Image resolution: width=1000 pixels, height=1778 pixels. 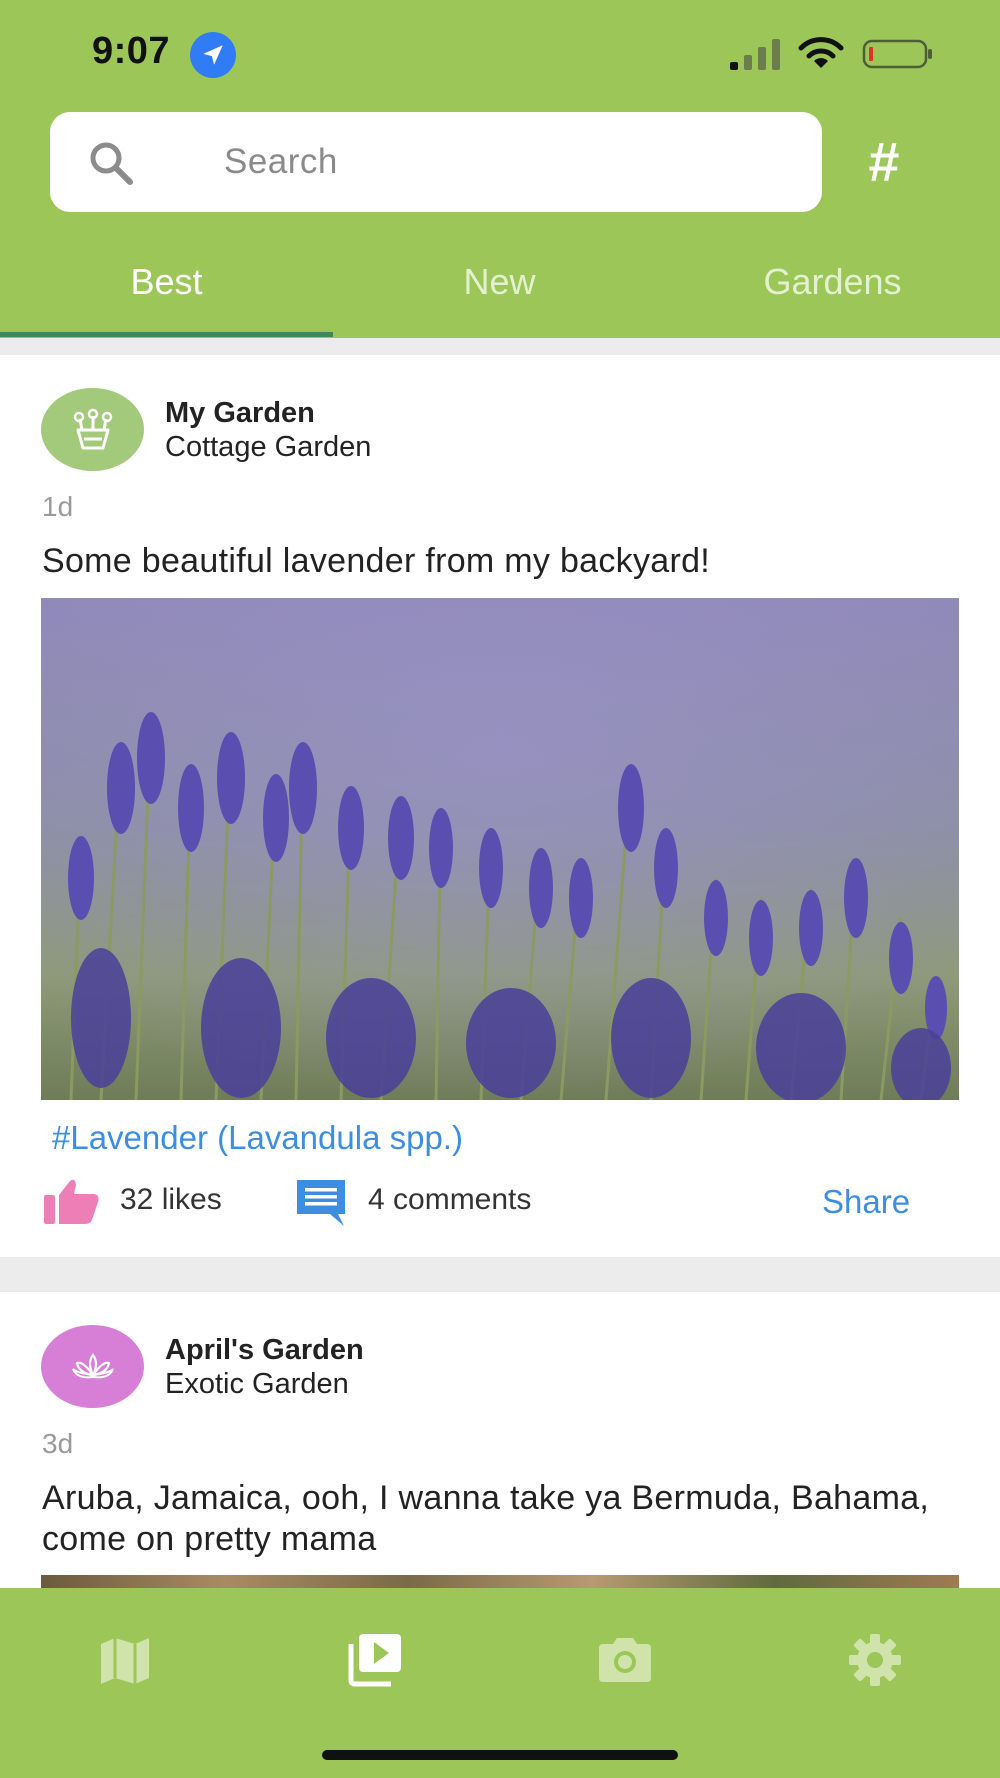 I want to click on feed-tabs: Best New Gardens, so click(x=500, y=296).